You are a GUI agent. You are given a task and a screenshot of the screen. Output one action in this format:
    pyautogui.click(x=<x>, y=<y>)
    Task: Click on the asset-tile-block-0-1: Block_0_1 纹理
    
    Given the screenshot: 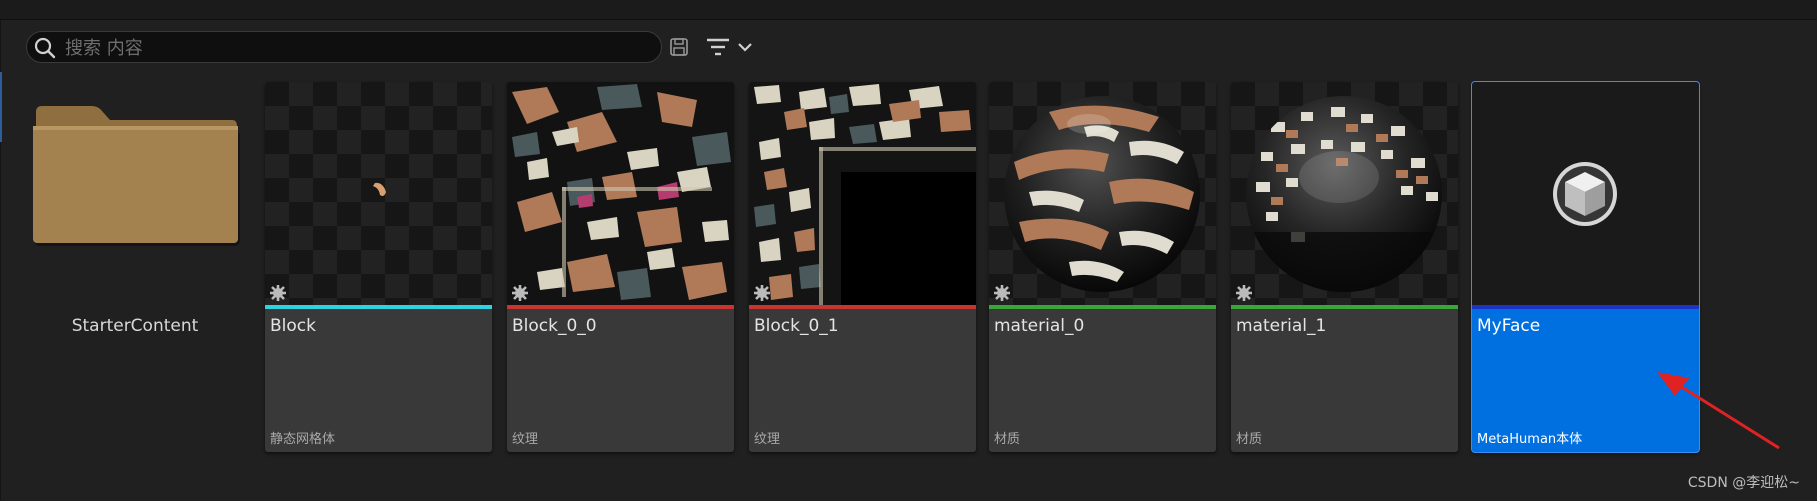 What is the action you would take?
    pyautogui.click(x=862, y=267)
    